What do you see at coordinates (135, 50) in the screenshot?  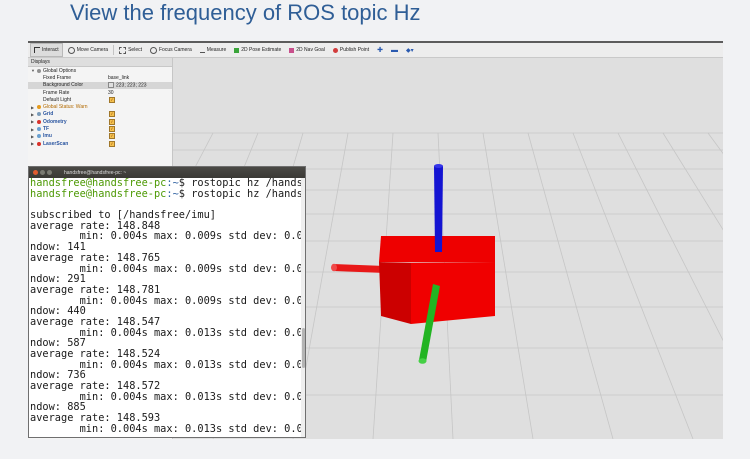 I see `select-label: Select` at bounding box center [135, 50].